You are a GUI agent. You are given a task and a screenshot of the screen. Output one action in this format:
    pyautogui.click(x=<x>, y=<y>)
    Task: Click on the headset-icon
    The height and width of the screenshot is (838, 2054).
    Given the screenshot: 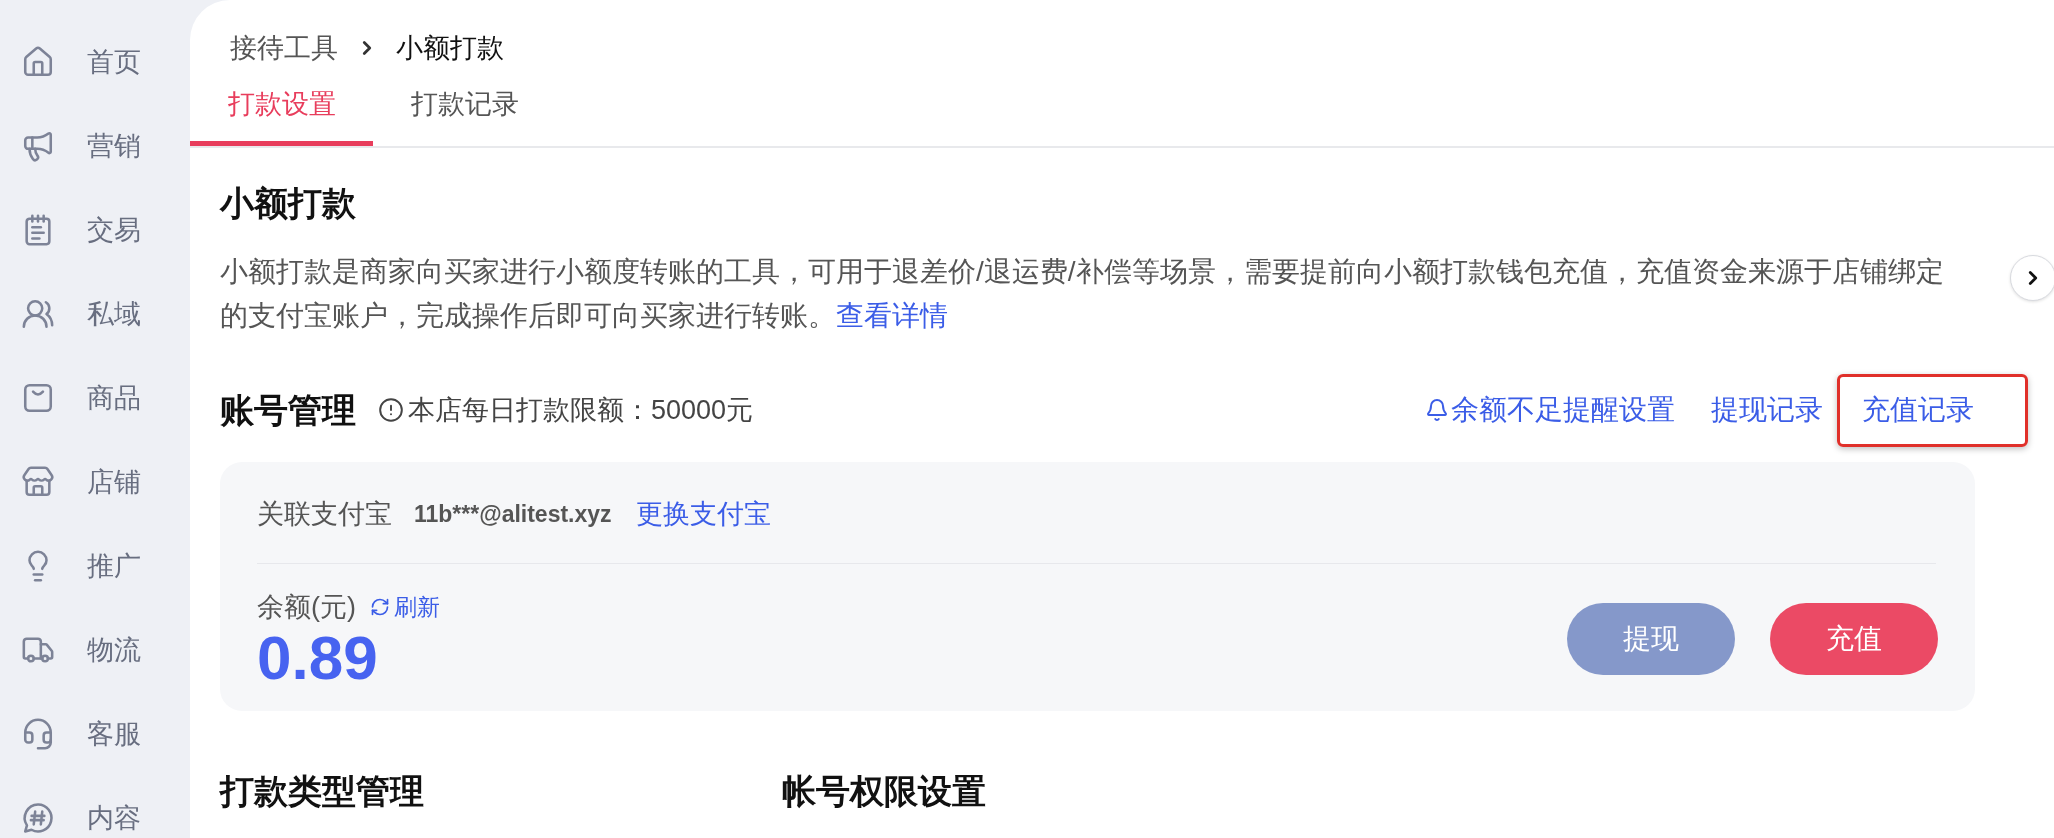 What is the action you would take?
    pyautogui.click(x=38, y=734)
    